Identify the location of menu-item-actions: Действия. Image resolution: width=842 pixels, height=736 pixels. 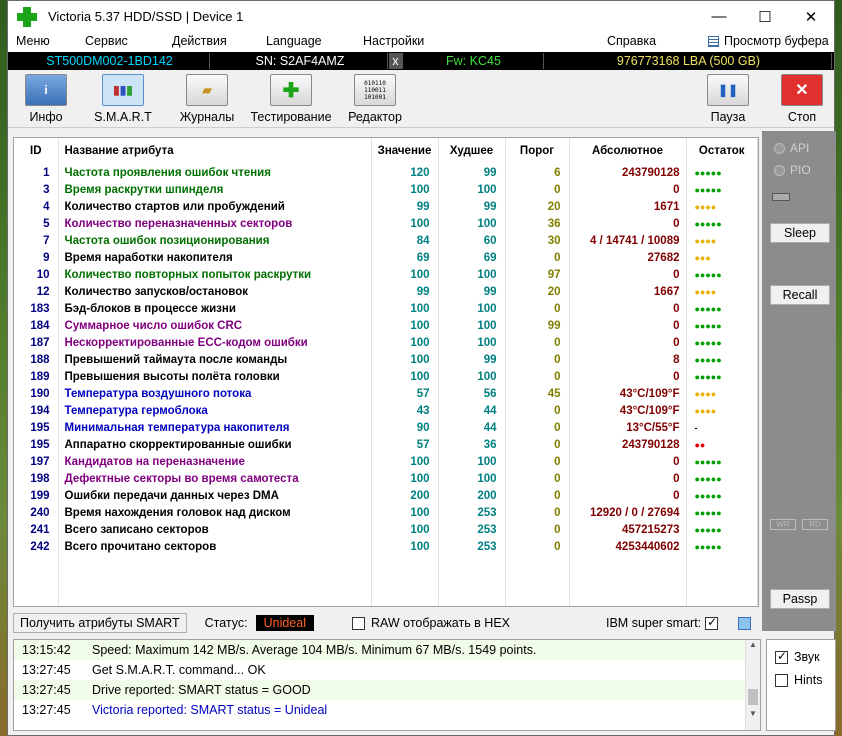
(199, 41).